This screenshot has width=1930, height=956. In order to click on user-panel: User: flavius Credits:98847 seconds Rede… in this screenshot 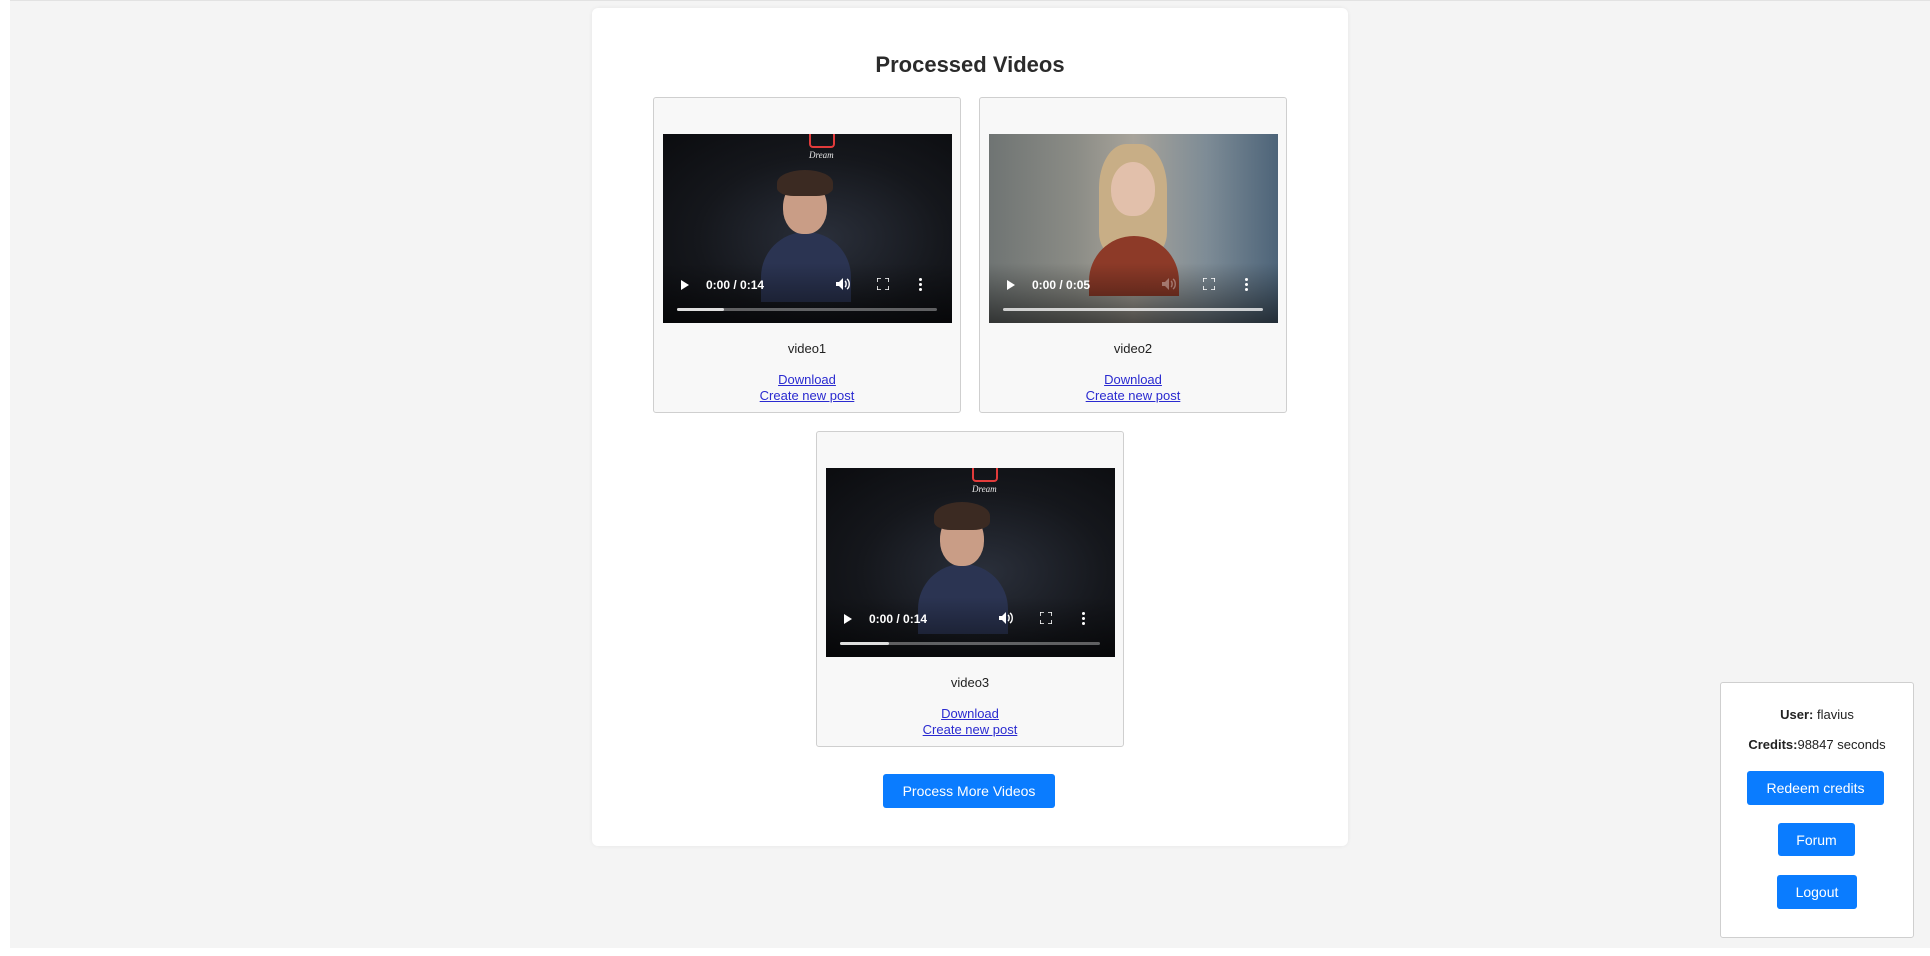, I will do `click(1817, 810)`.